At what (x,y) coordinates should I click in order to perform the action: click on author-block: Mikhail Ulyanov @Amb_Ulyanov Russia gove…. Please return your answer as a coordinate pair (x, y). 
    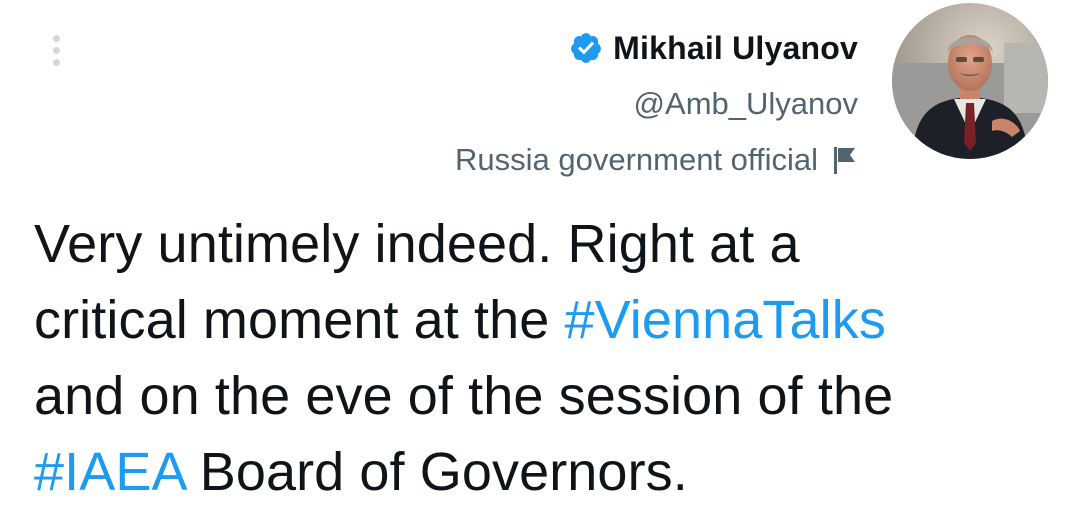
    Looking at the image, I should click on (656, 102).